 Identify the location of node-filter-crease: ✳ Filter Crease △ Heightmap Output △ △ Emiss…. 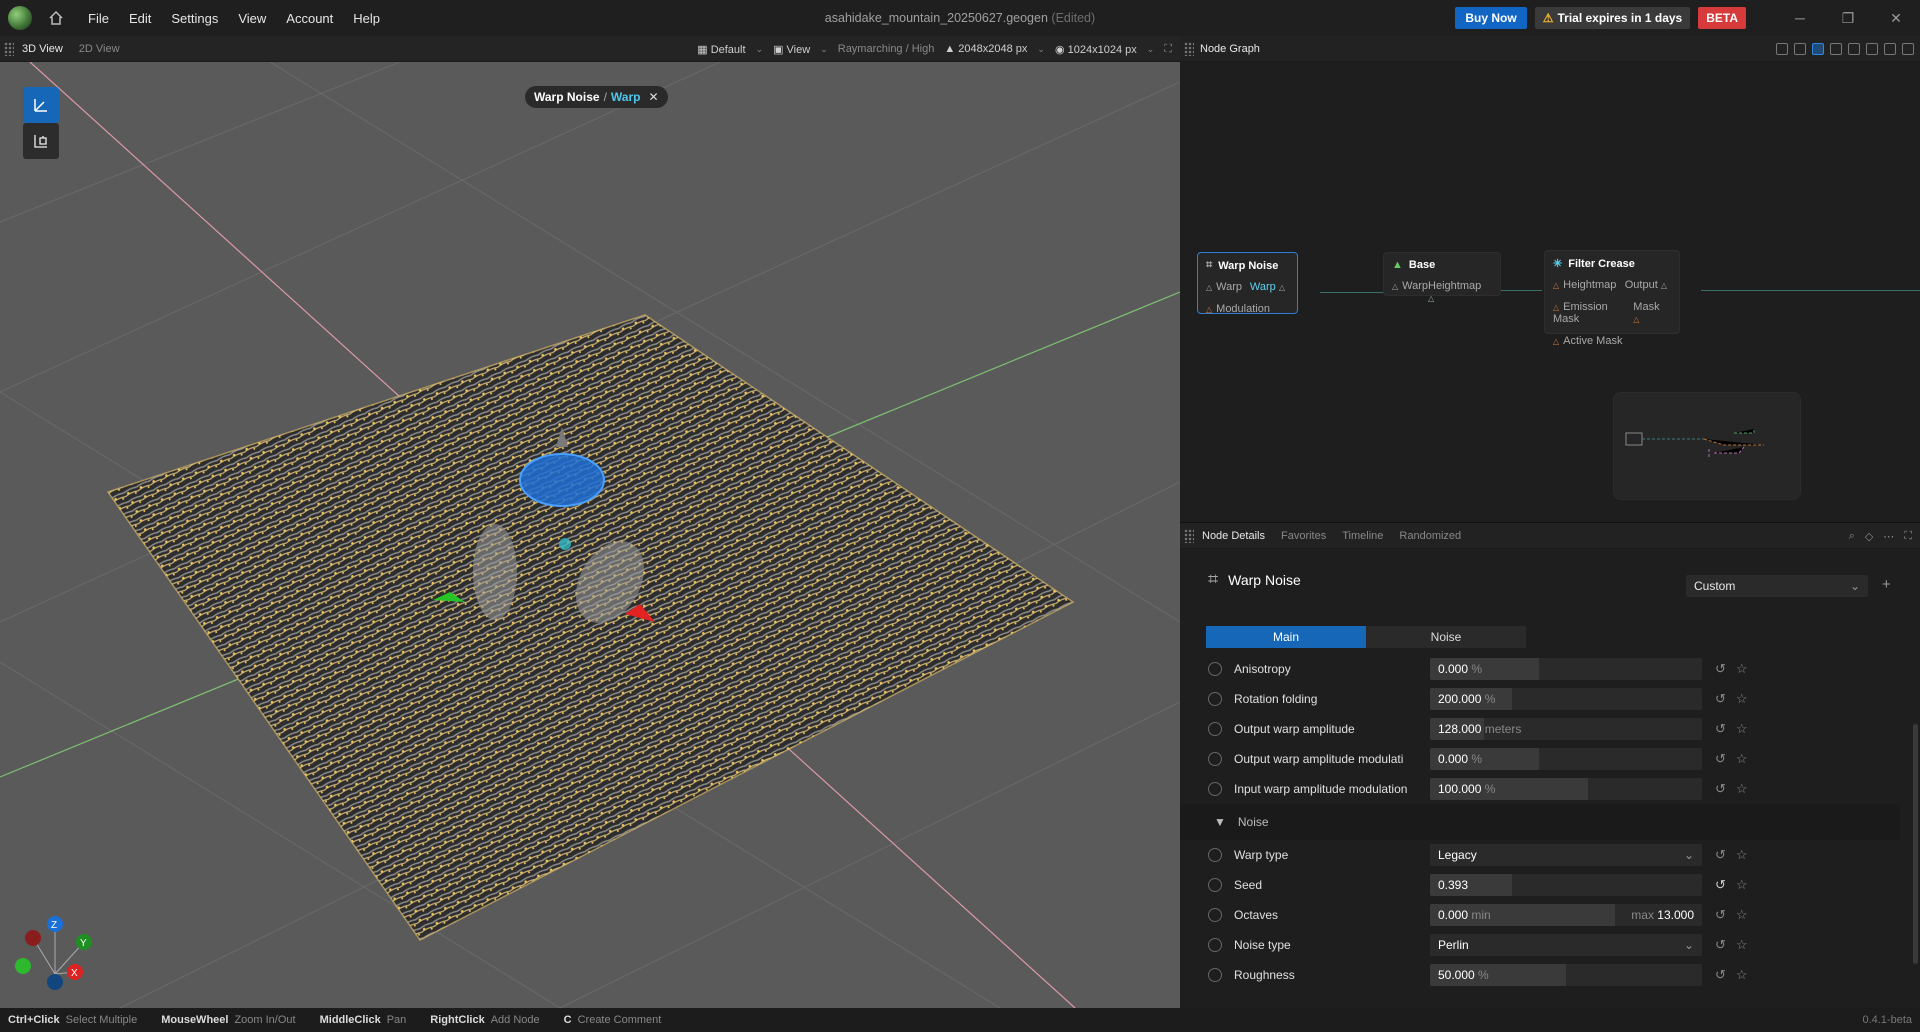
(1612, 298).